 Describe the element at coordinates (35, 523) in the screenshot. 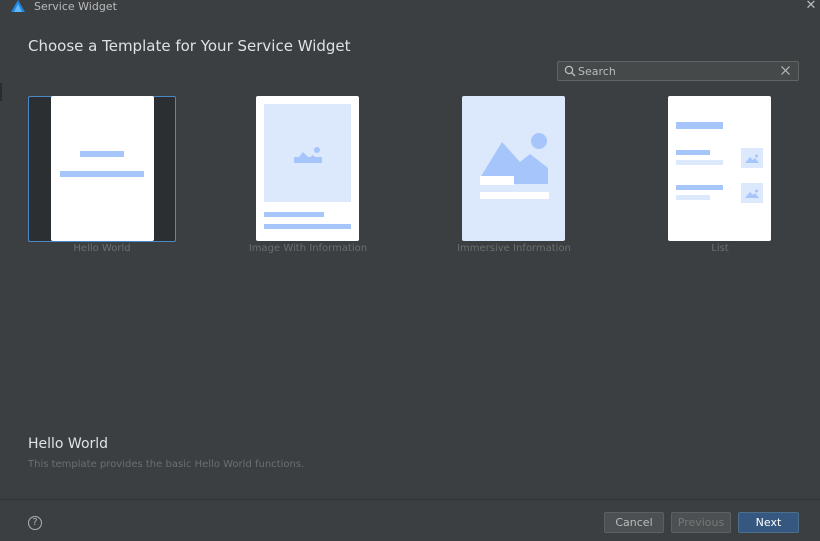

I see `help-icon: ?` at that location.